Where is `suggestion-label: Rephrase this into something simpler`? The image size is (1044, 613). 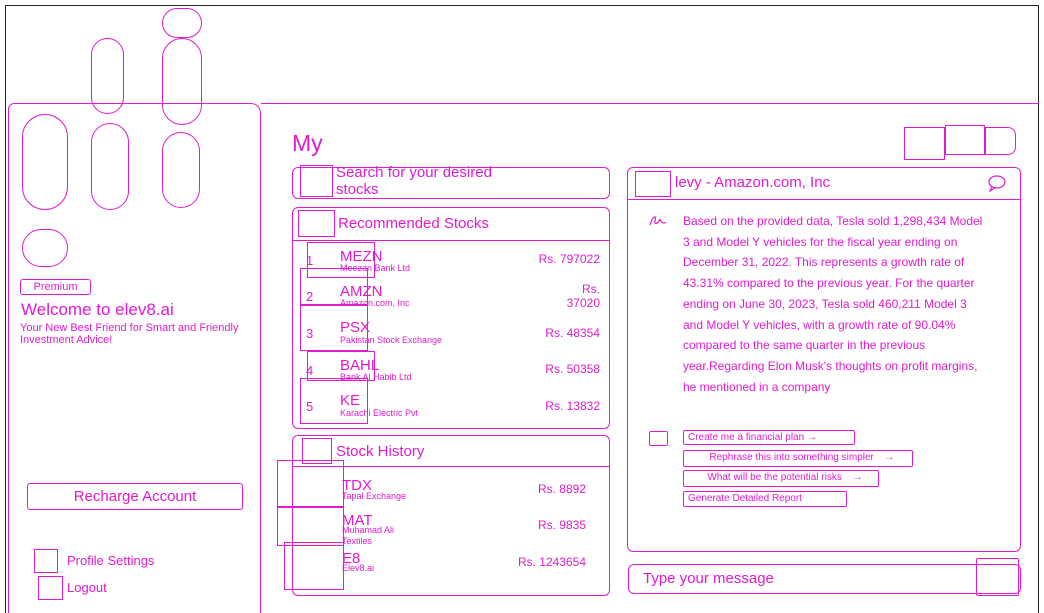
suggestion-label: Rephrase this into something simpler is located at coordinates (791, 457).